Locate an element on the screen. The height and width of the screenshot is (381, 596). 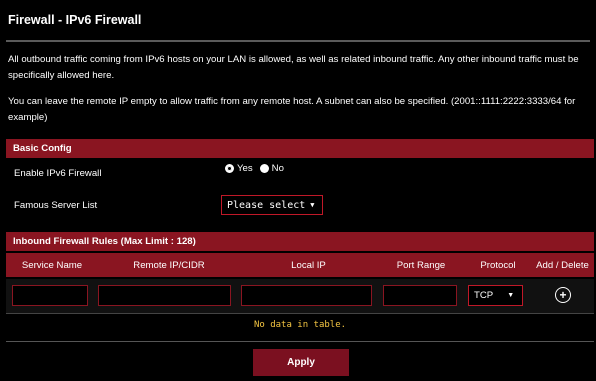
column-header-remote-ip: Remote IP/CIDR is located at coordinates (169, 265).